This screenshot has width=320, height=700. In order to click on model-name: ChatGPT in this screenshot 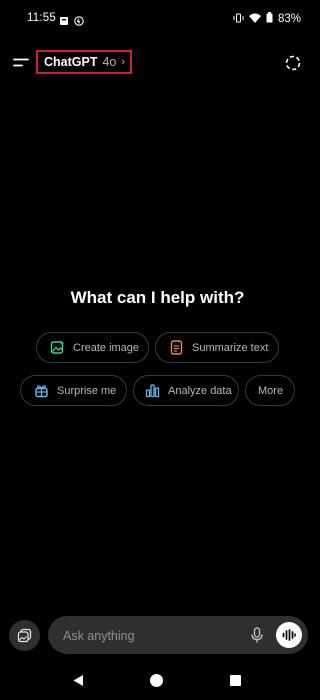, I will do `click(71, 62)`.